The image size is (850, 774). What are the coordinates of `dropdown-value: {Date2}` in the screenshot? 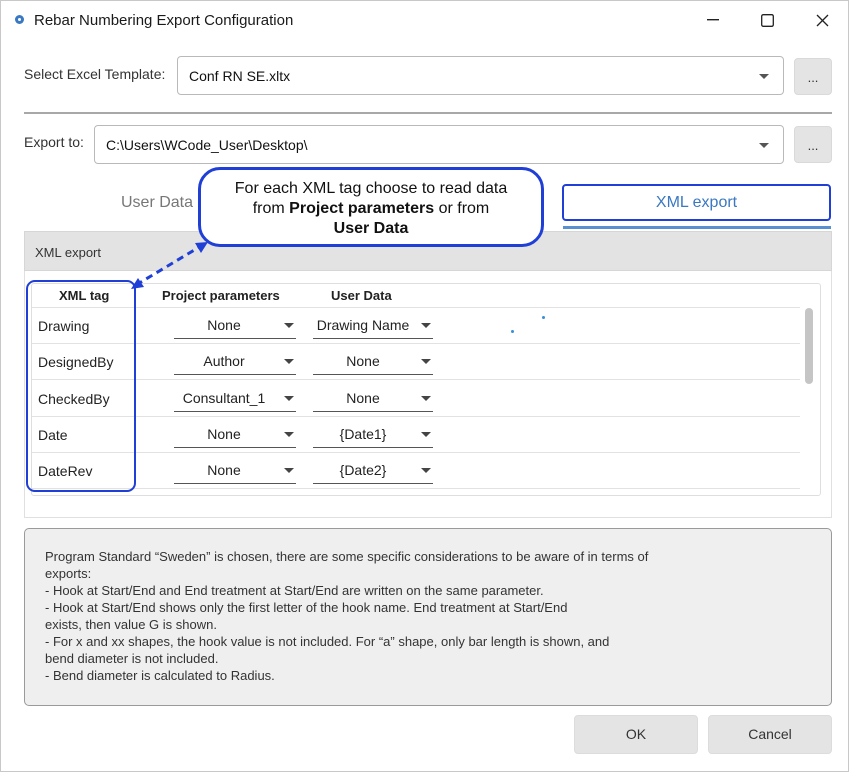 It's located at (363, 470).